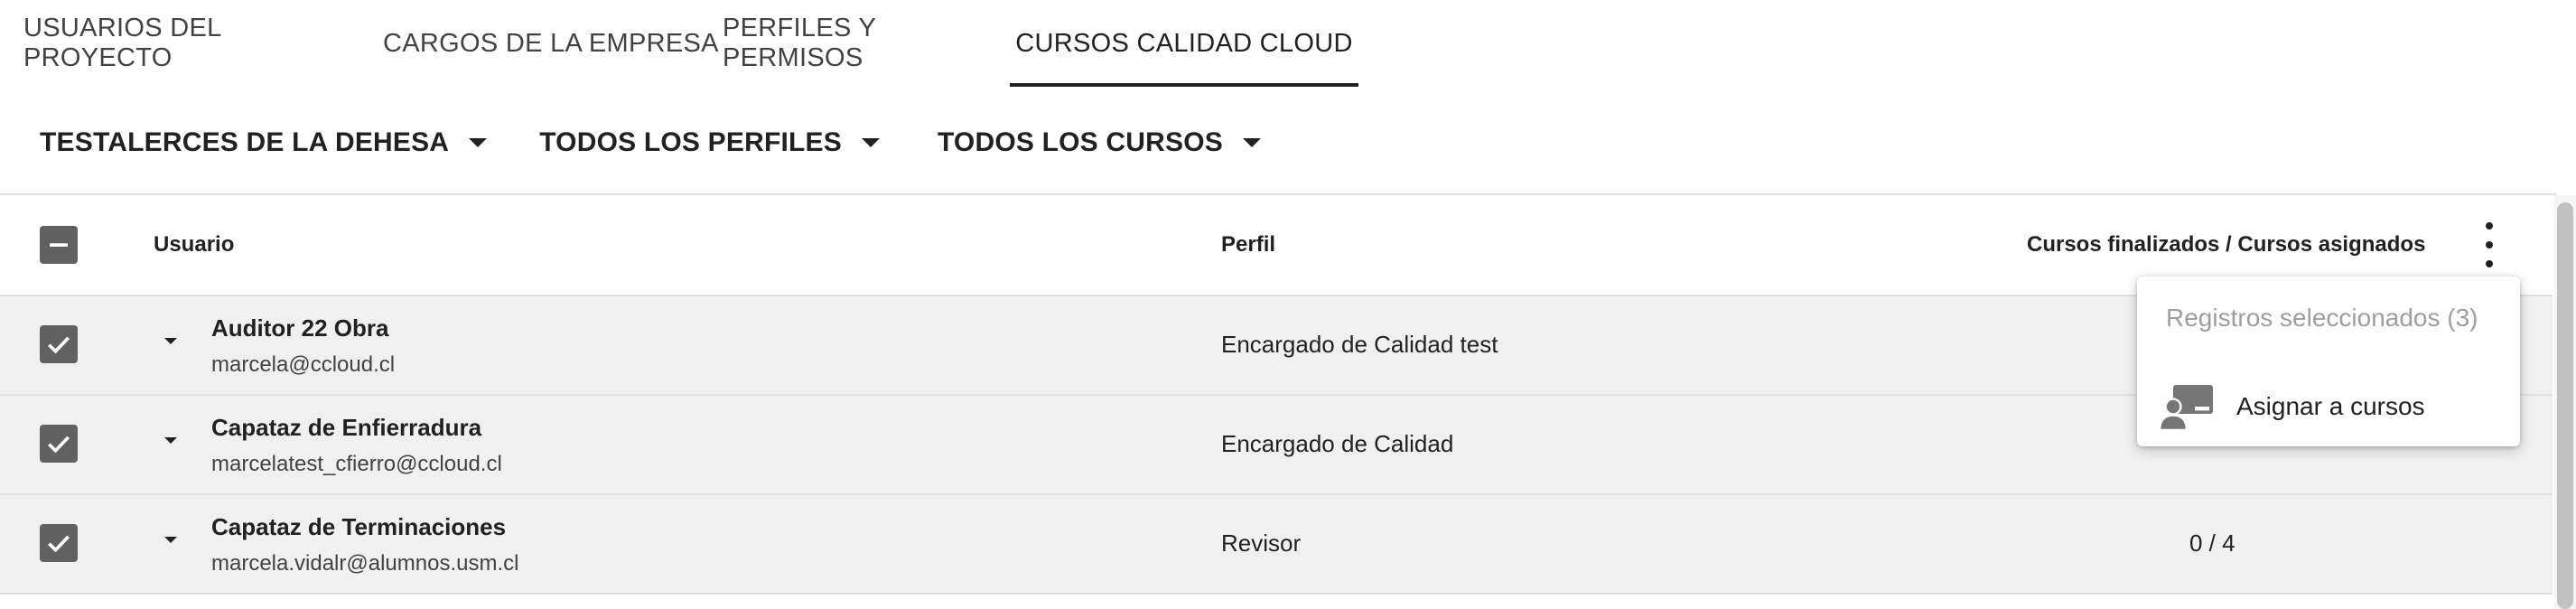 The height and width of the screenshot is (609, 2576). I want to click on company-filter-dropdown: TESTALERCES DE LA DEHESA, so click(264, 142).